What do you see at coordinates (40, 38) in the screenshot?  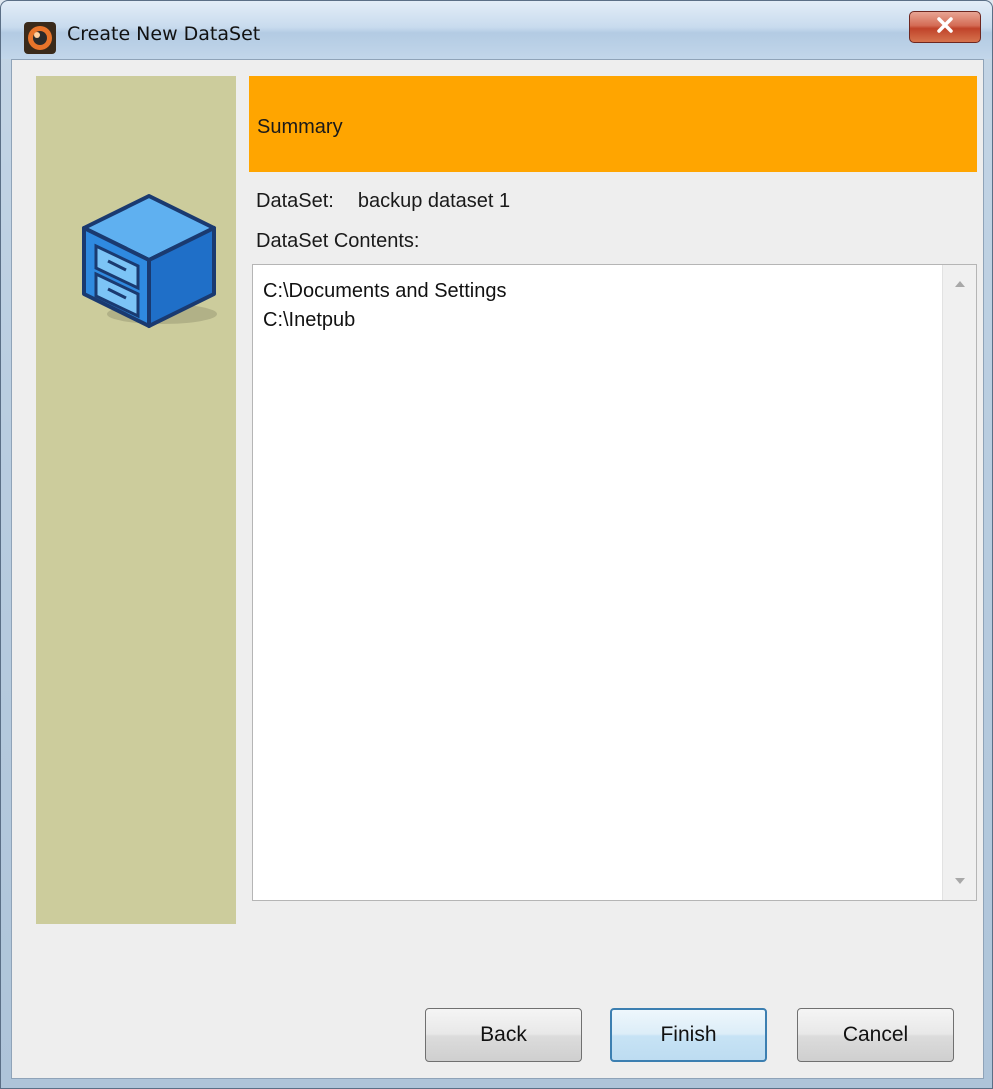 I see `app-logo-icon` at bounding box center [40, 38].